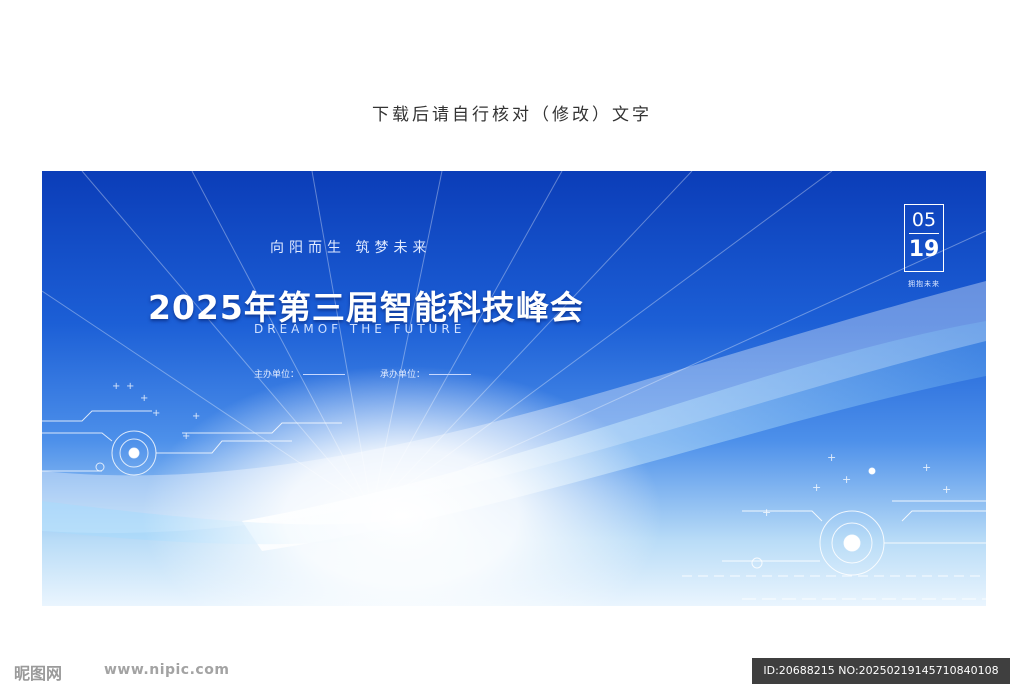 The image size is (1024, 700). What do you see at coordinates (351, 248) in the screenshot?
I see `slogan: 向阳而生 筑梦未来` at bounding box center [351, 248].